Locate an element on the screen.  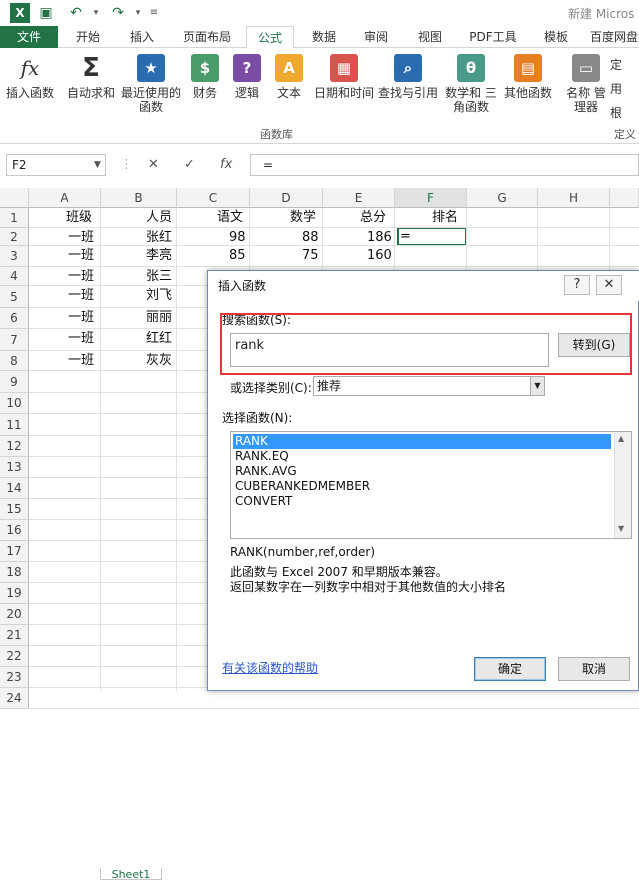
row-header-15: 15 is located at coordinates (14, 509).